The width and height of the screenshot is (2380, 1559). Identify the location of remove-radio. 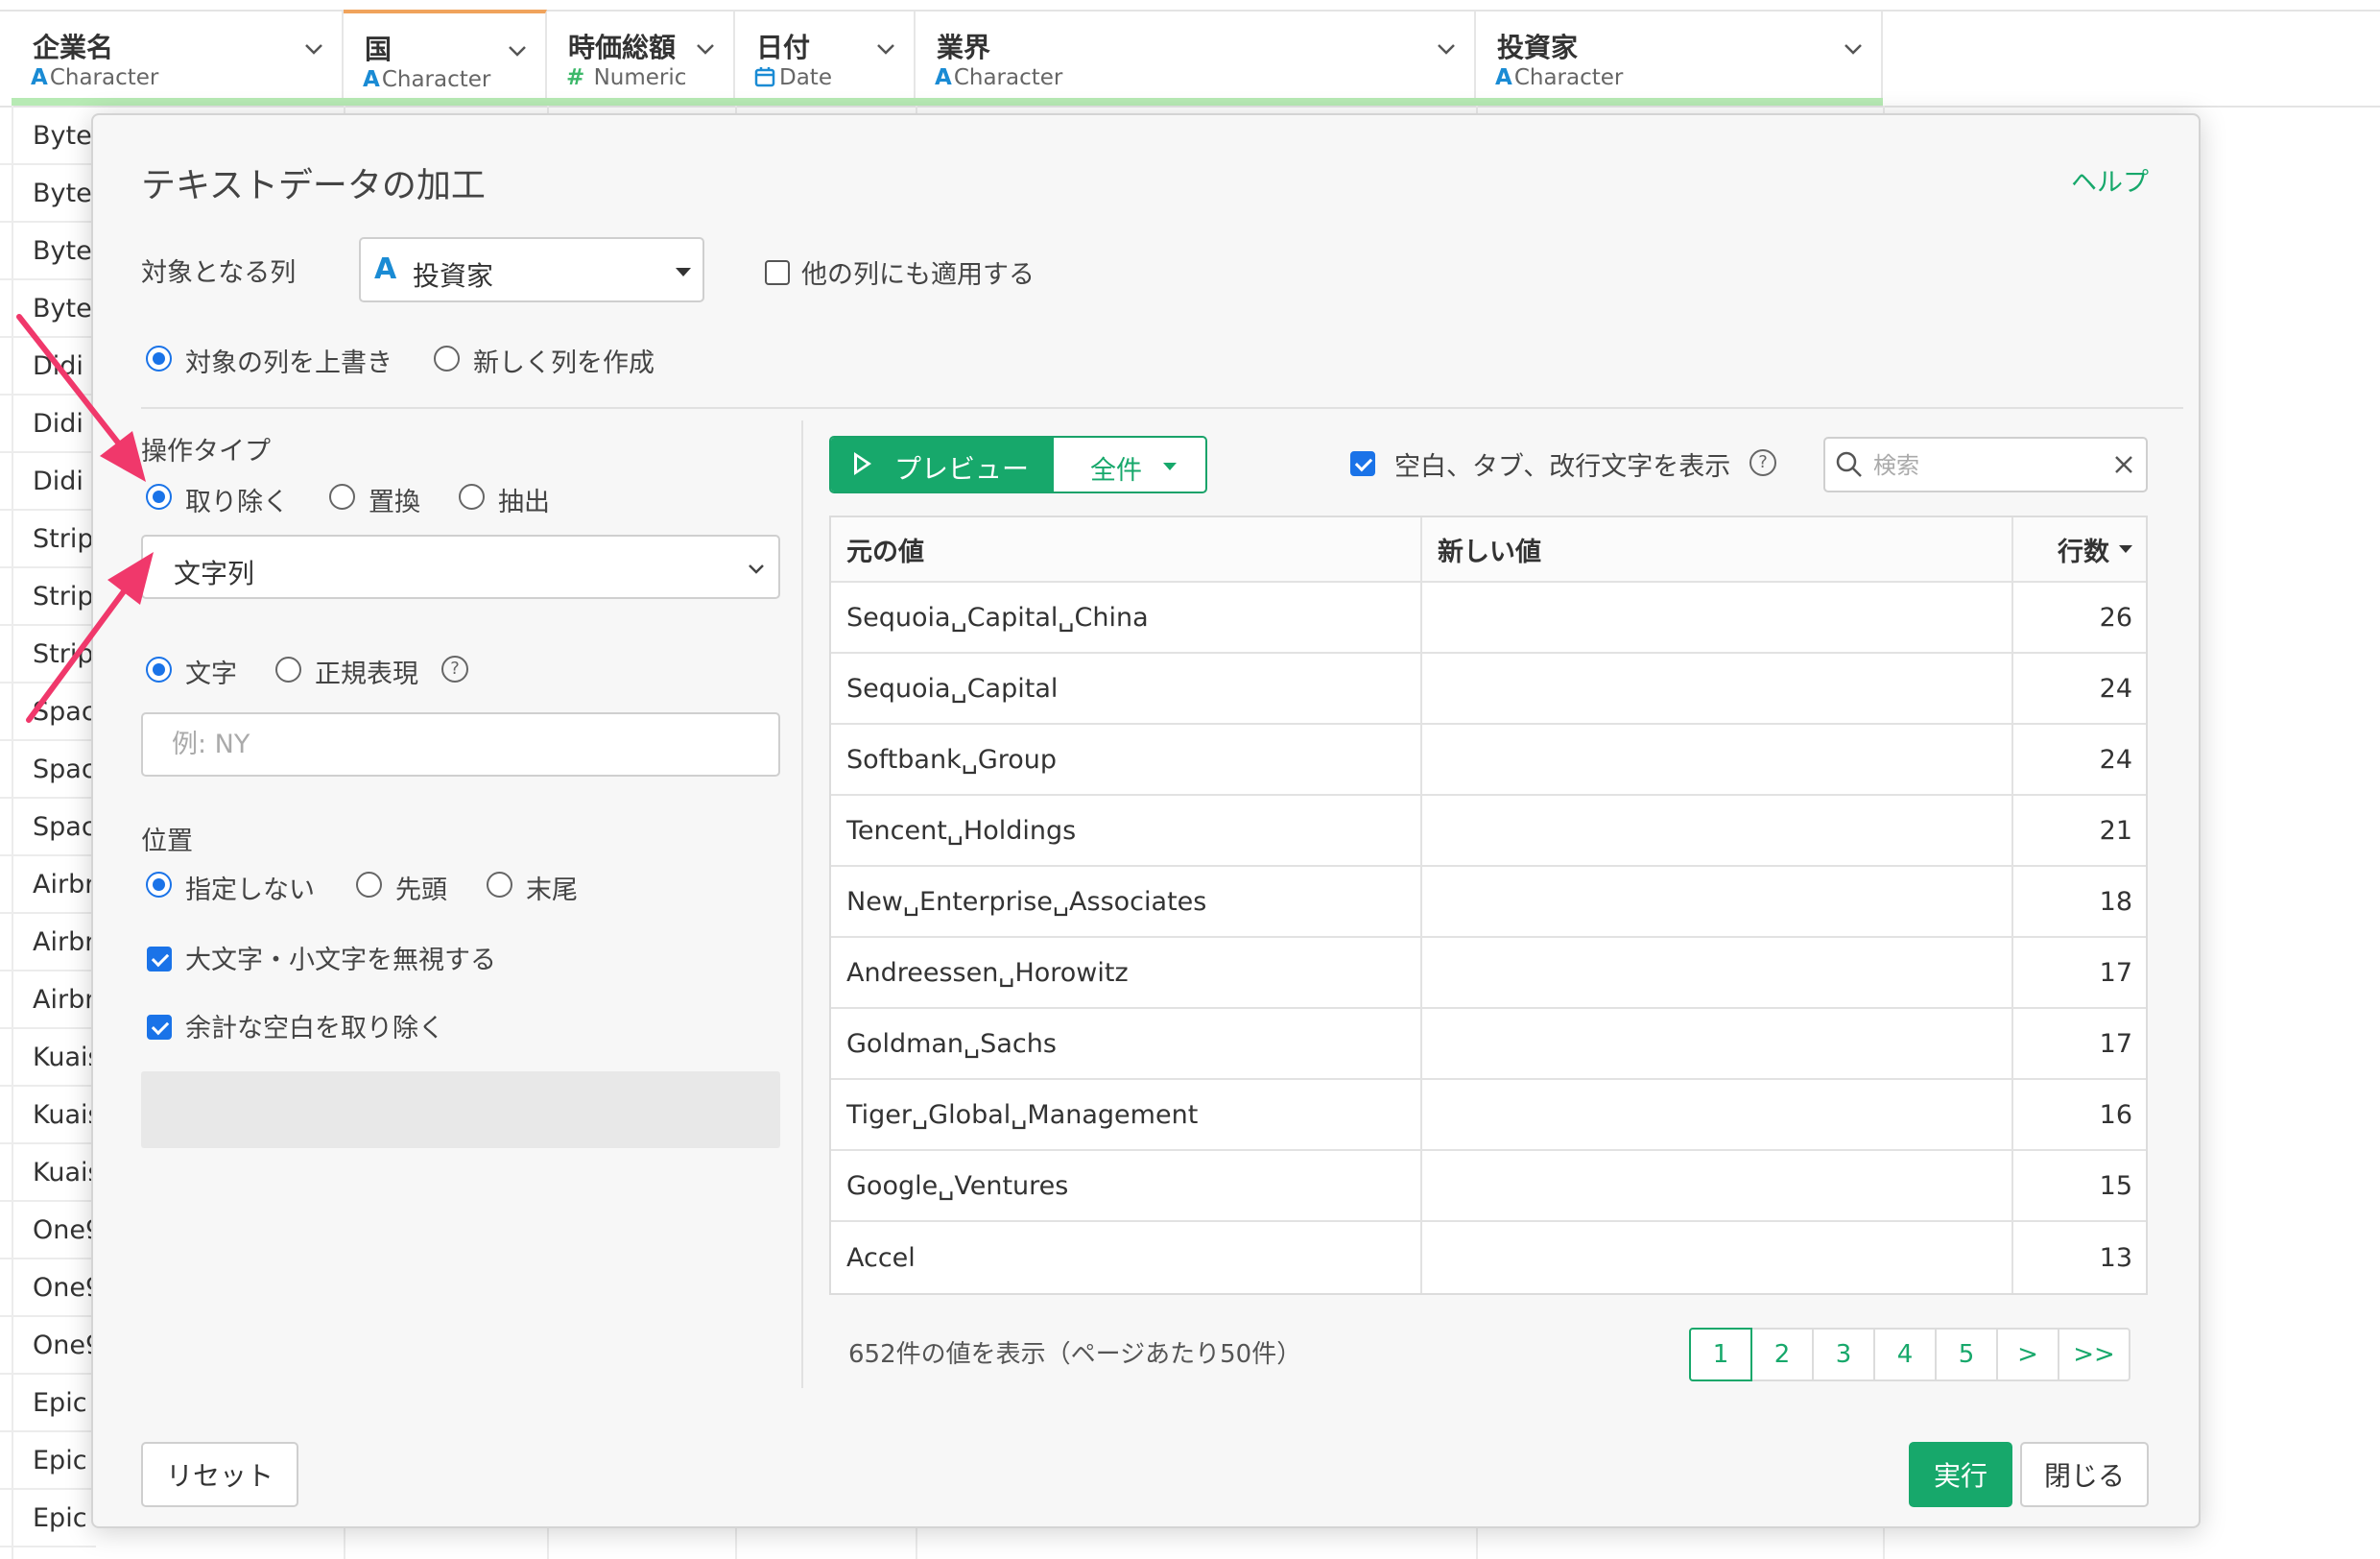
(159, 497).